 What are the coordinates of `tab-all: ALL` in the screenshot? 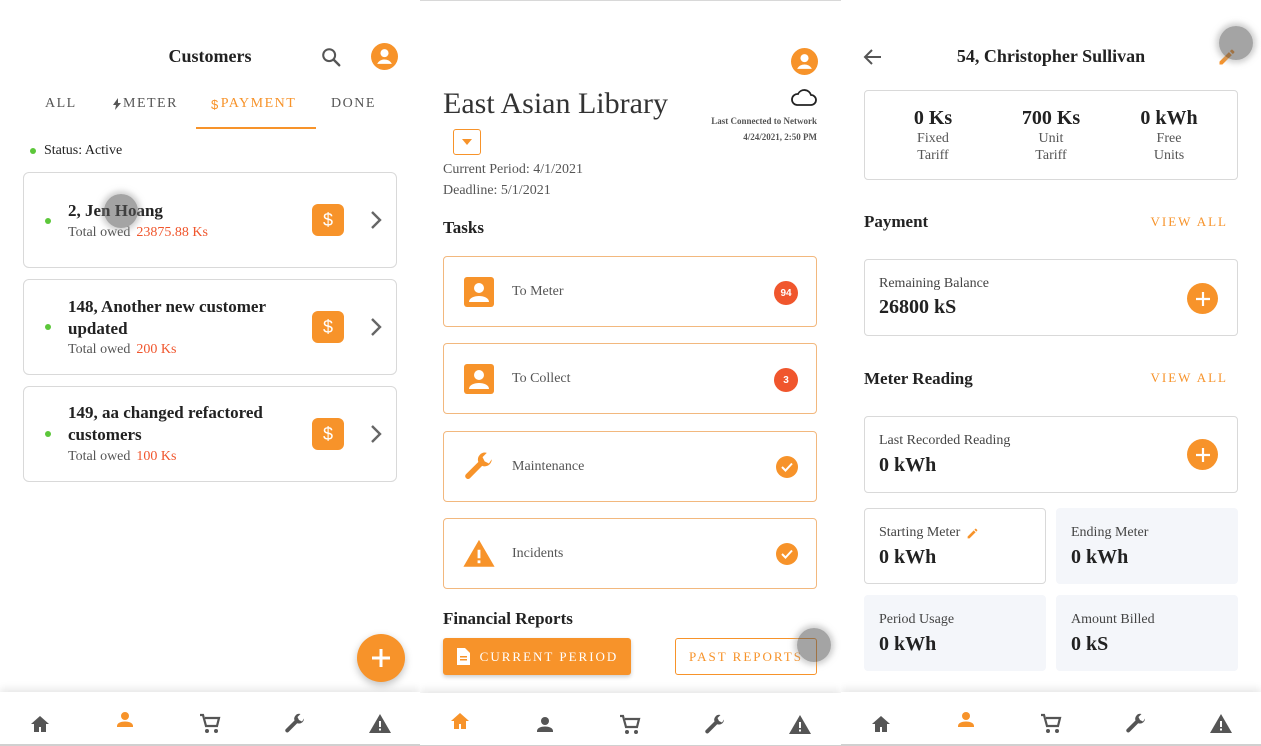 It's located at (61, 104).